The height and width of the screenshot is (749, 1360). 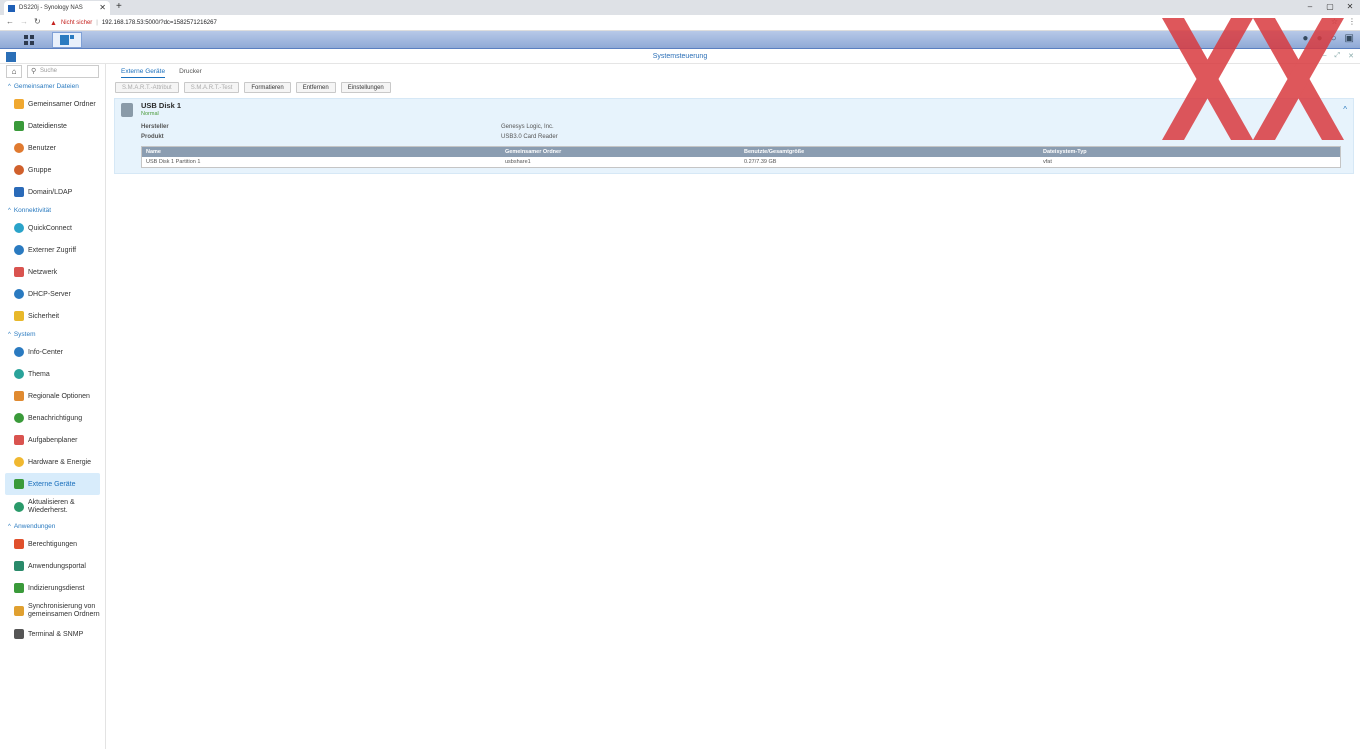 What do you see at coordinates (19, 611) in the screenshot?
I see `sync-icon` at bounding box center [19, 611].